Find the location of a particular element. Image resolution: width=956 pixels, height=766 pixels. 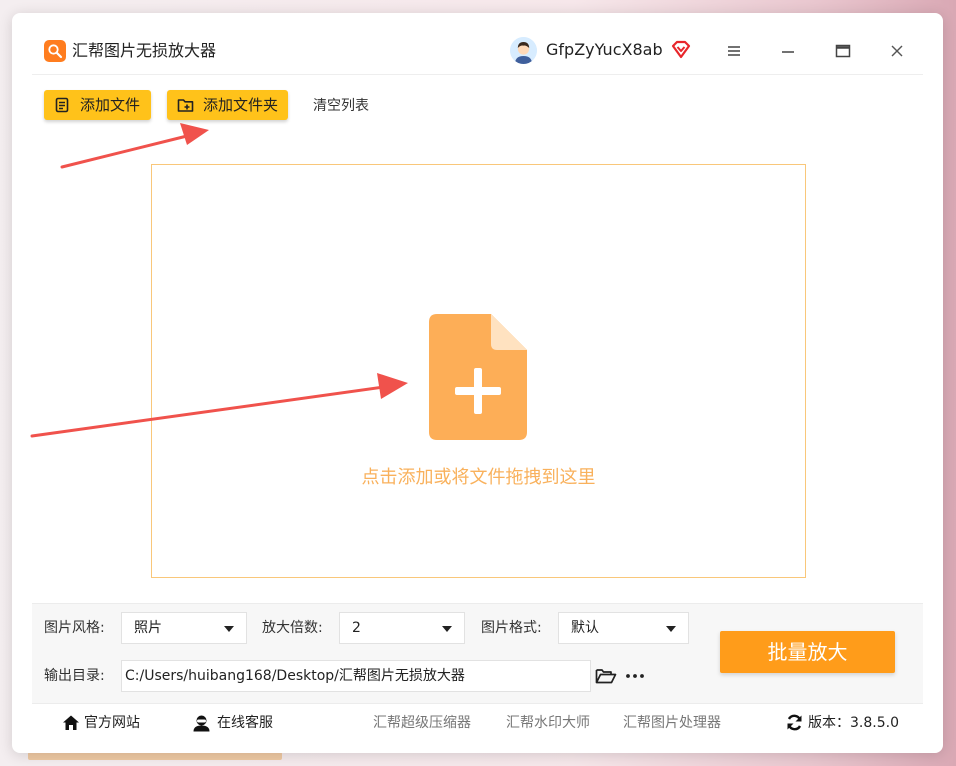

refresh-icon is located at coordinates (794, 722).